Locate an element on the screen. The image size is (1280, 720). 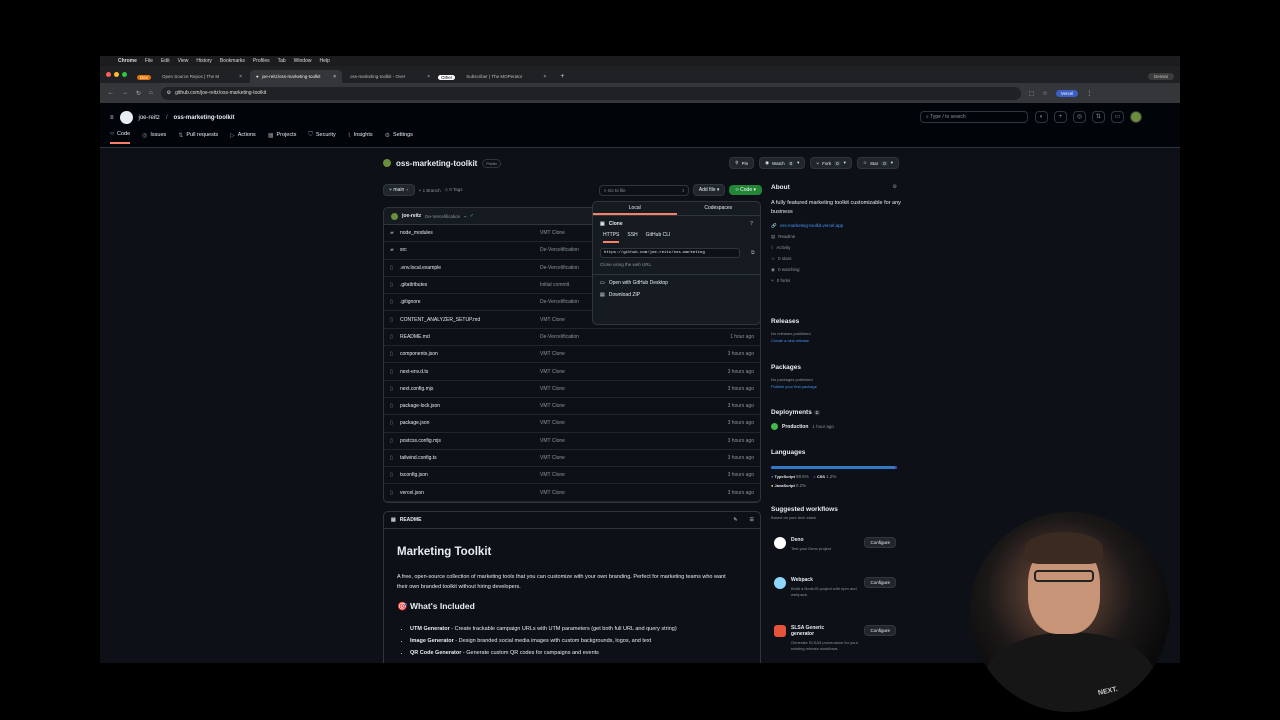
more-icon: ⋮ is located at coordinates (1089, 93).